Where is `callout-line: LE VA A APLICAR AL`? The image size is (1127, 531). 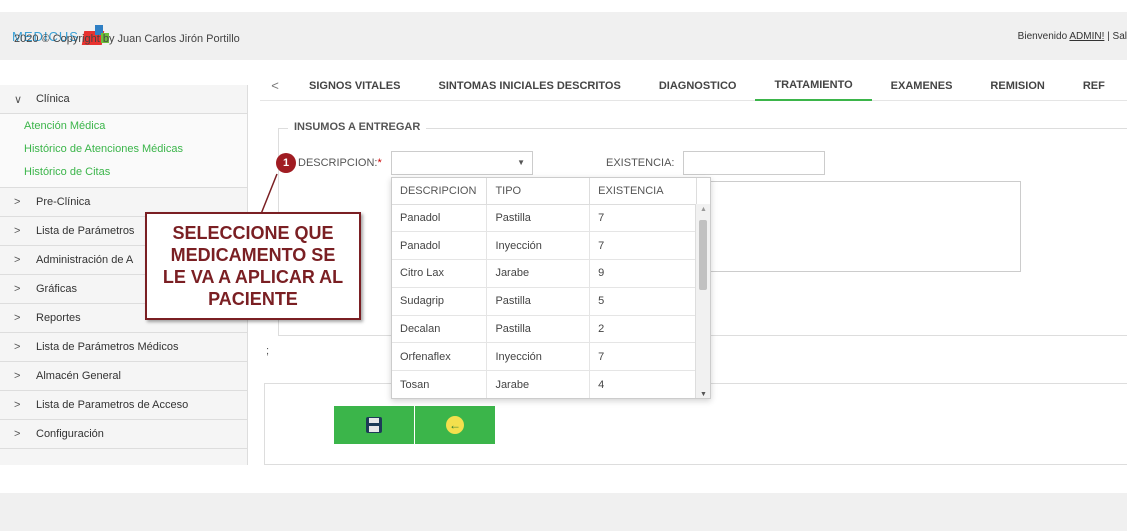 callout-line: LE VA A APLICAR AL is located at coordinates (253, 277).